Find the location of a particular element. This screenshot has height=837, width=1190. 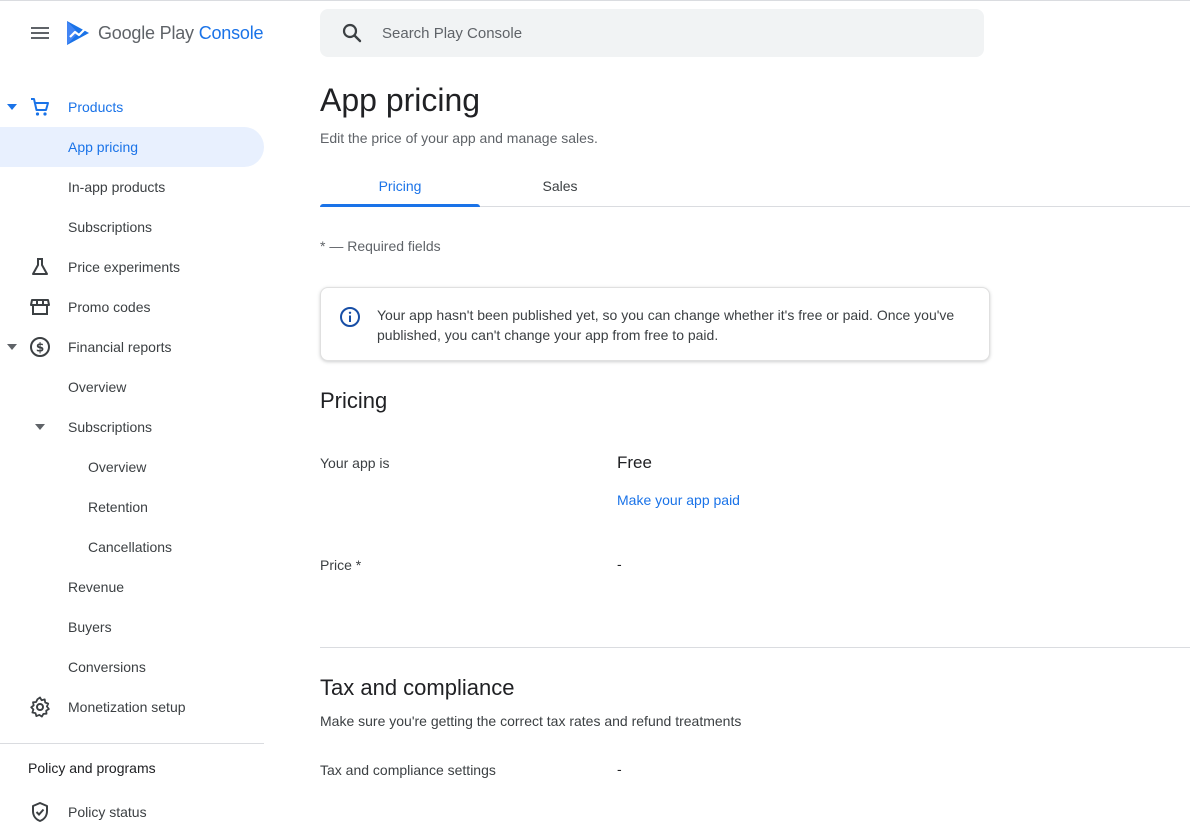

sidebar-item-label: Policy status is located at coordinates (107, 812).